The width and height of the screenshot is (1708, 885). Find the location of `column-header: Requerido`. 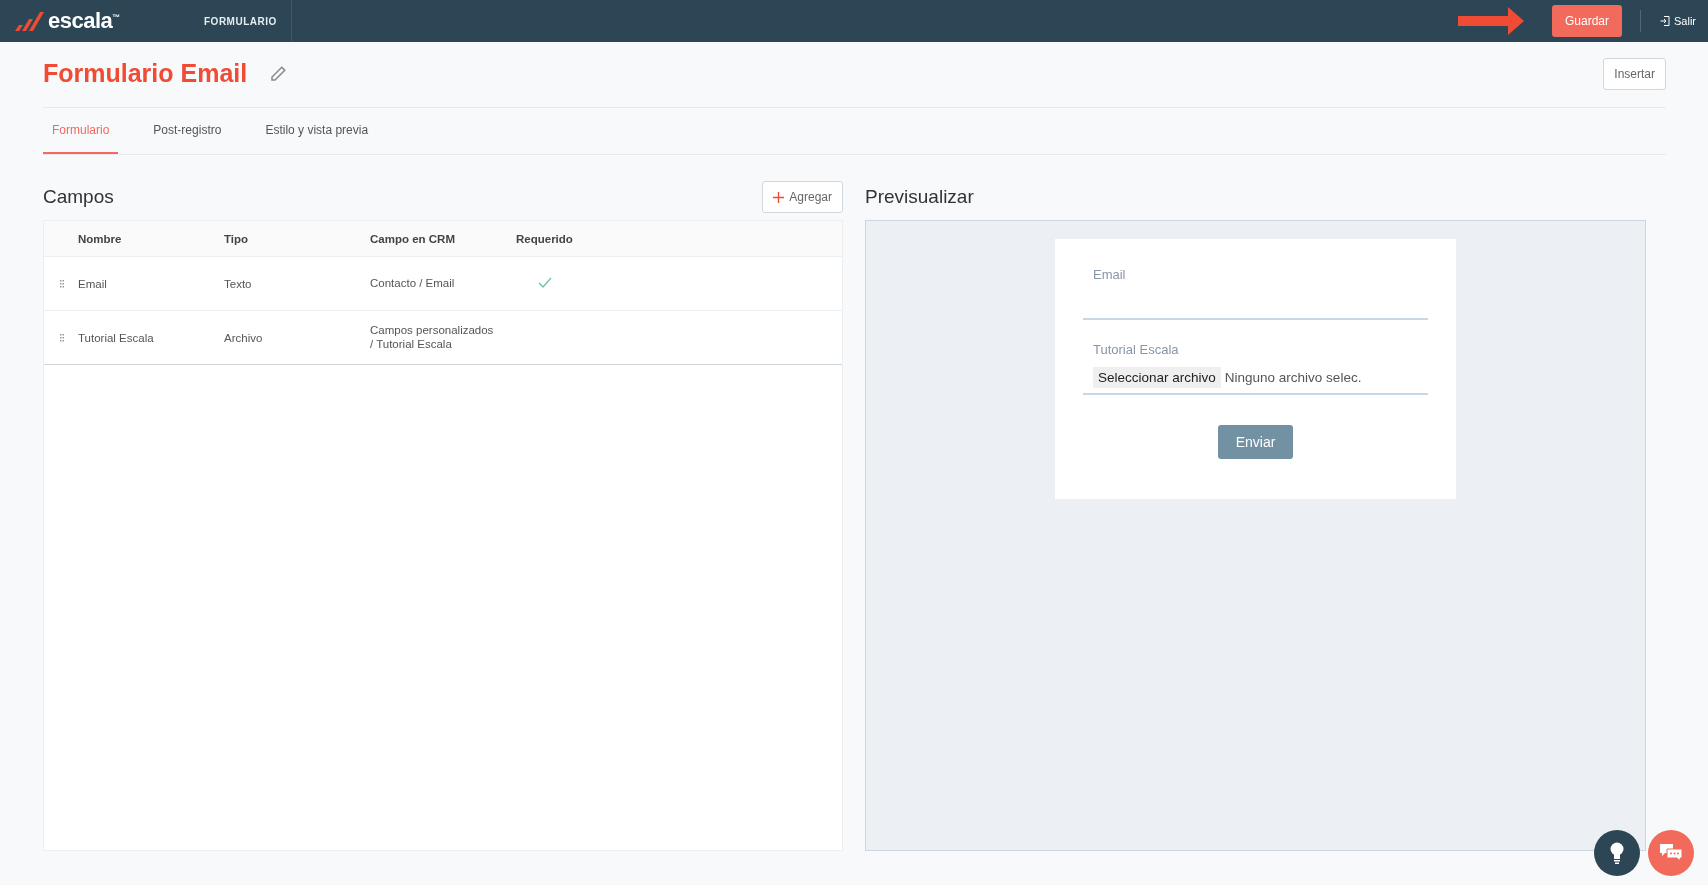

column-header: Requerido is located at coordinates (545, 238).